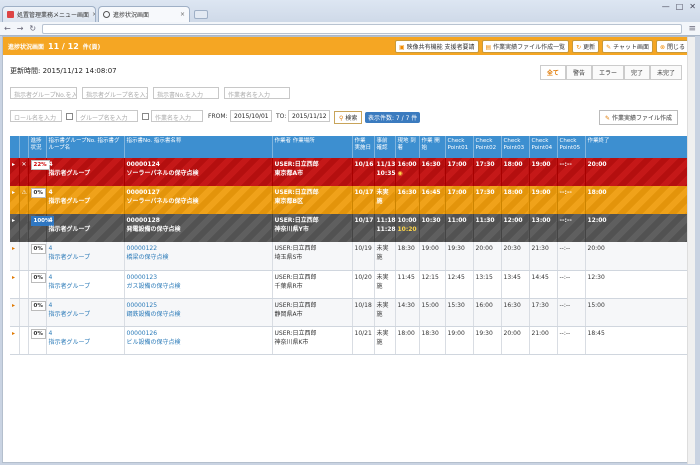  Describe the element at coordinates (437, 46) in the screenshot. I see `video-share-button: ▣ 映像共有機能 支援者要請` at that location.